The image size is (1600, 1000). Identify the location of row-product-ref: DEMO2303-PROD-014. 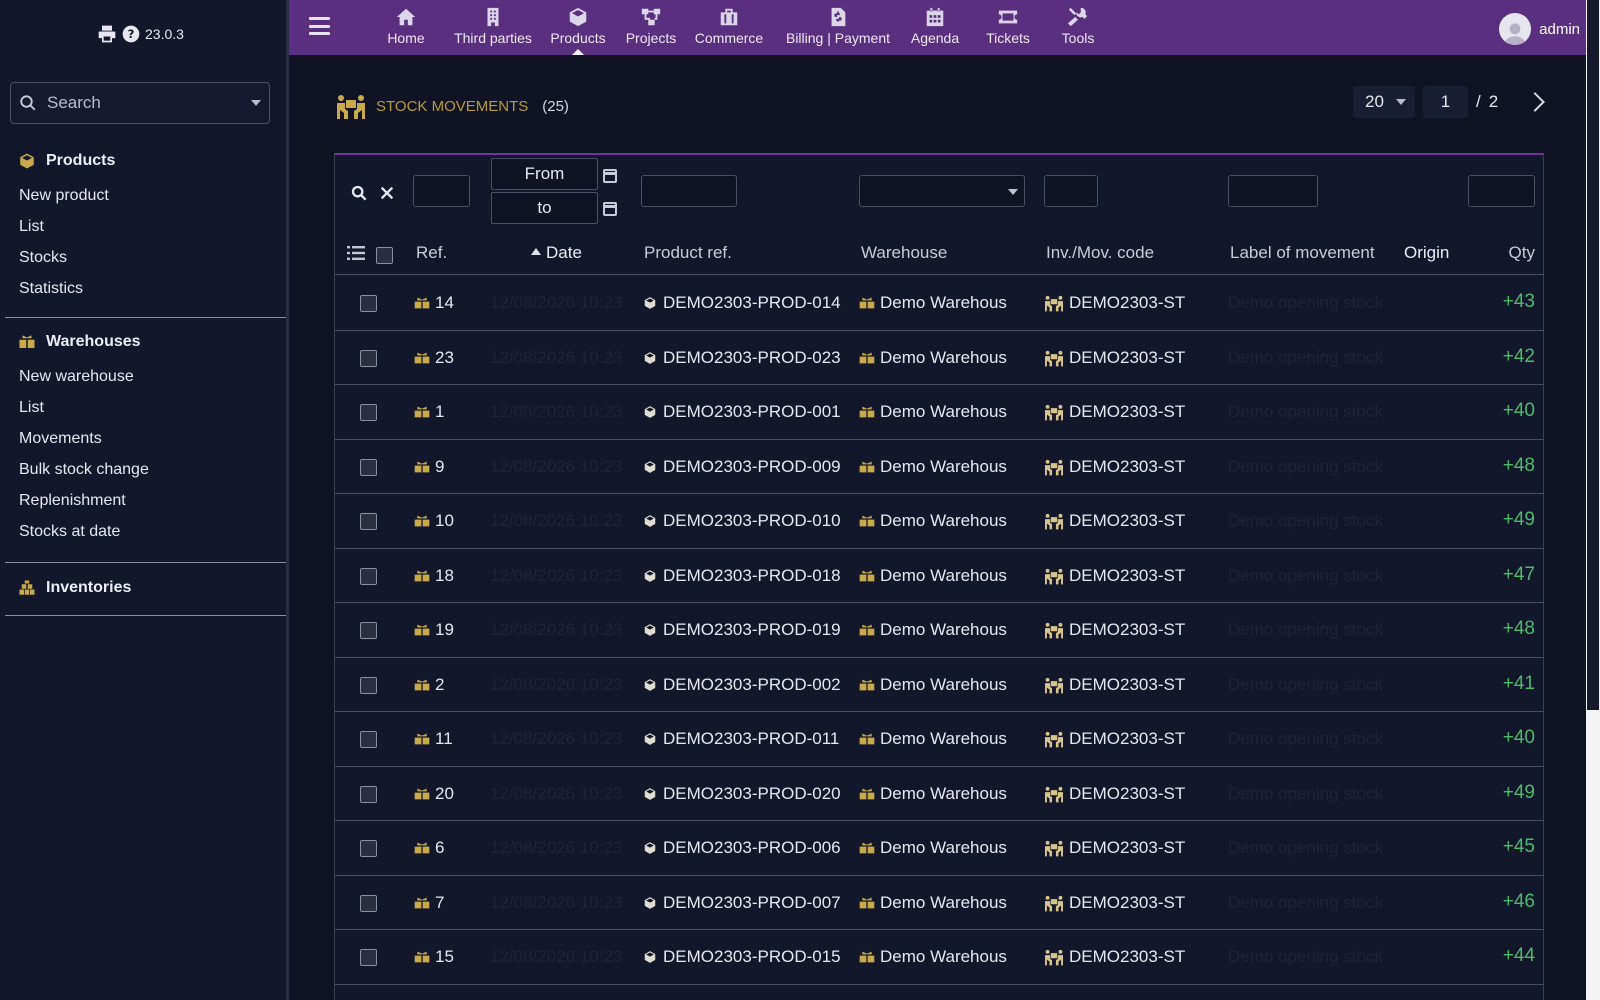
(741, 303).